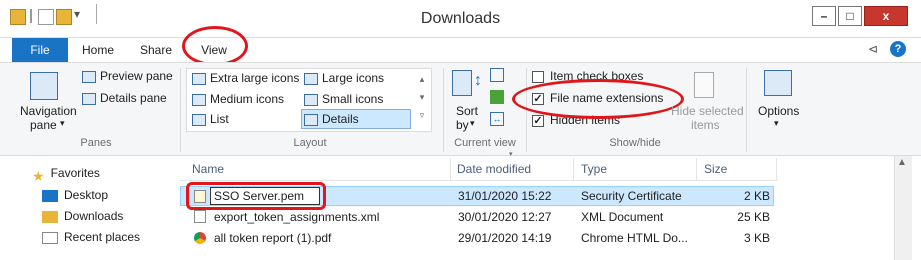 This screenshot has width=921, height=260. I want to click on preview-pane-button: Preview pane, so click(127, 76).